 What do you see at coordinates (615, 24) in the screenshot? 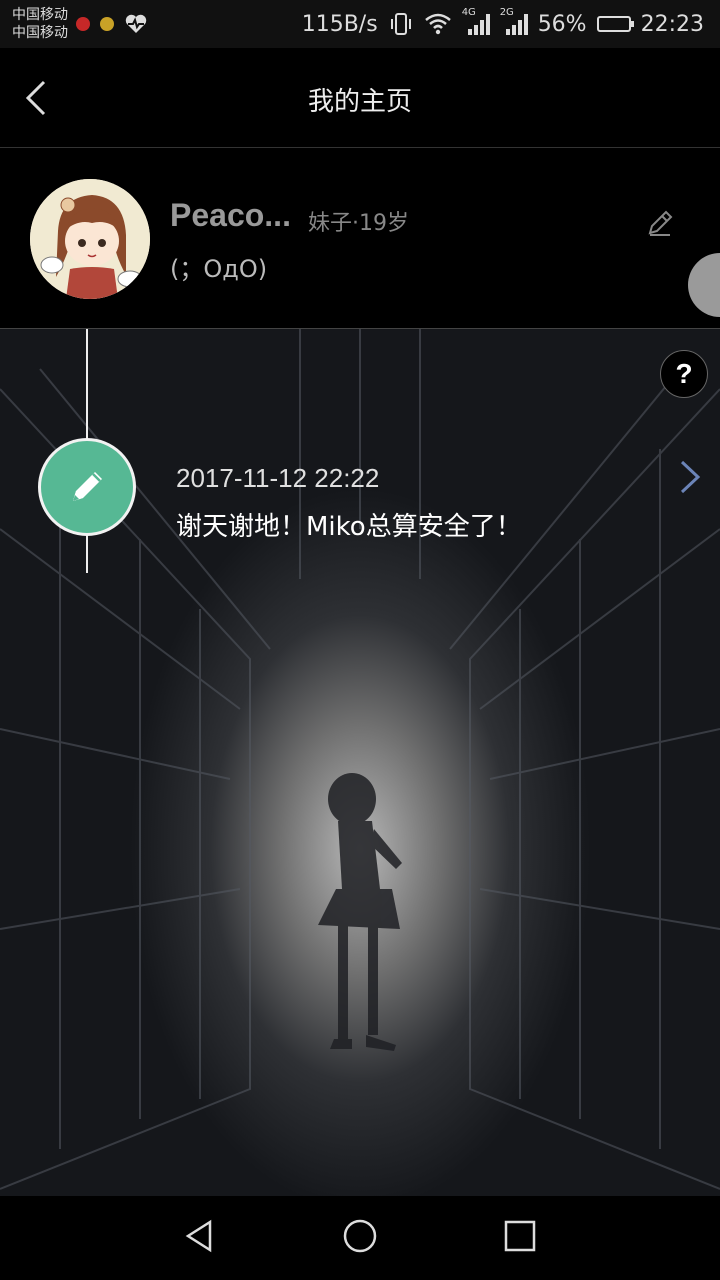
I see `battery-icon` at bounding box center [615, 24].